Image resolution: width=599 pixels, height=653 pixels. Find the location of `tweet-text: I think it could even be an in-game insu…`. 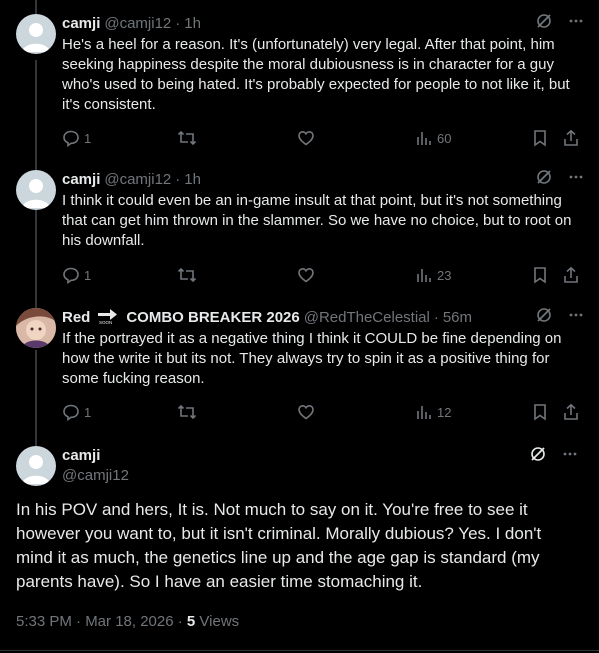

tweet-text: I think it could even be an in-game insu… is located at coordinates (317, 220).